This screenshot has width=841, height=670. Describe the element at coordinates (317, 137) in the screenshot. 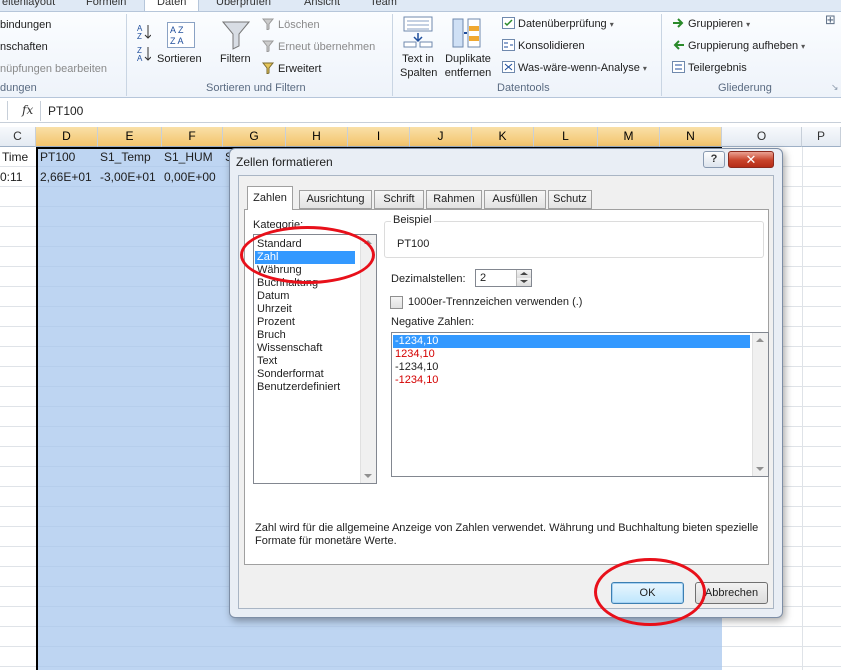

I see `column-header-h: H` at that location.